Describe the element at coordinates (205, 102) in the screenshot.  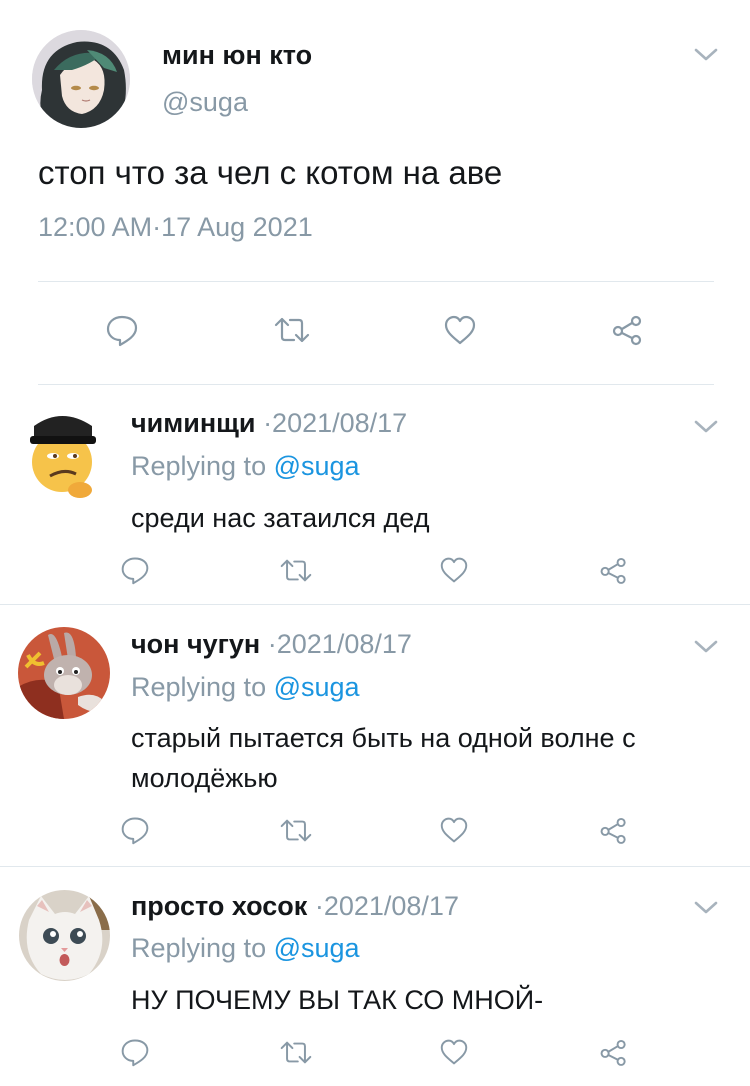
I see `handle: @suga` at that location.